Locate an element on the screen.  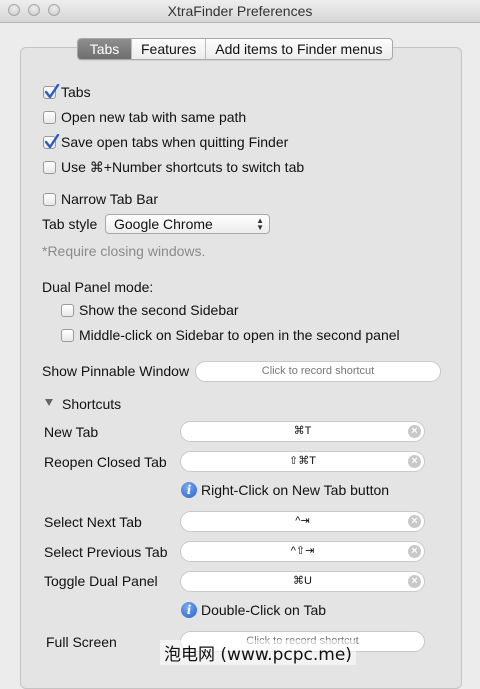
reopen-tab-shortcut-value: ⇧⌘T is located at coordinates (302, 461).